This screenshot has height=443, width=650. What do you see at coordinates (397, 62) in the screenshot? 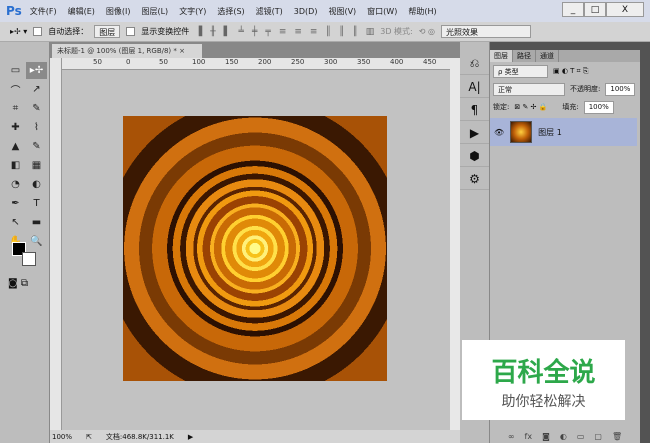
I see `ruler-label: 400` at bounding box center [397, 62].